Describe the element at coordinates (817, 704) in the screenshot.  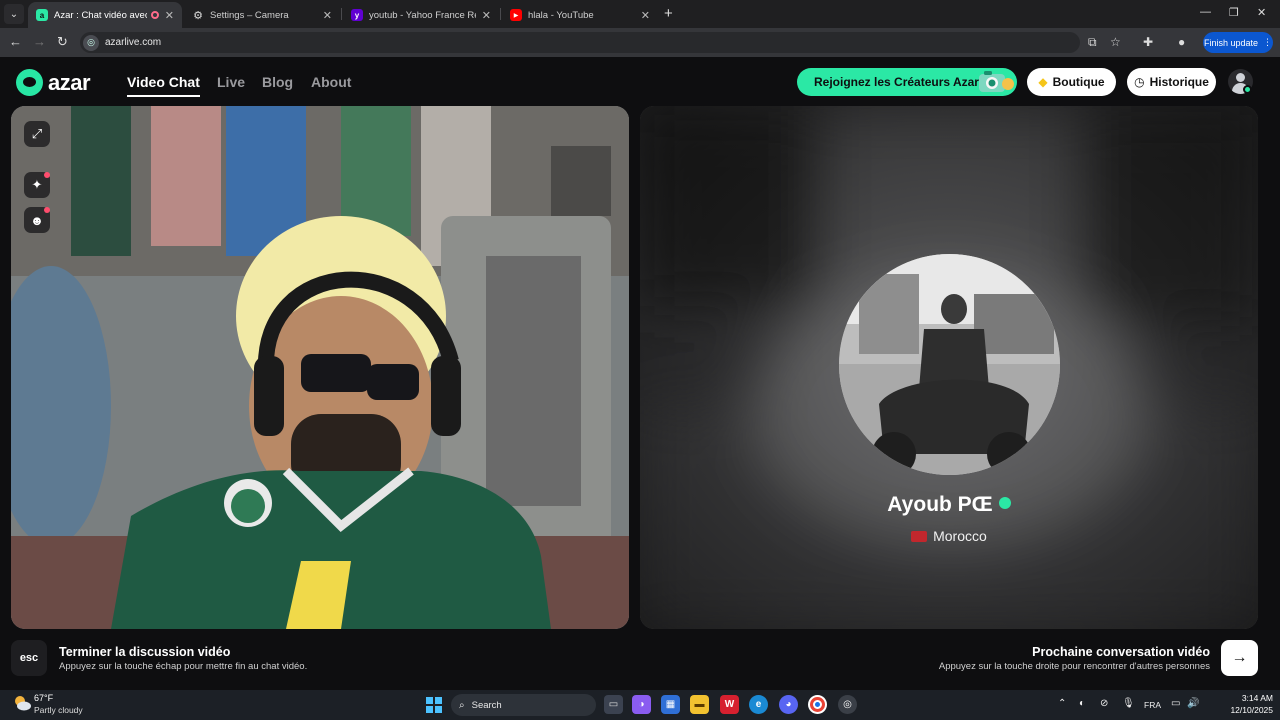
I see `chrome-icon` at that location.